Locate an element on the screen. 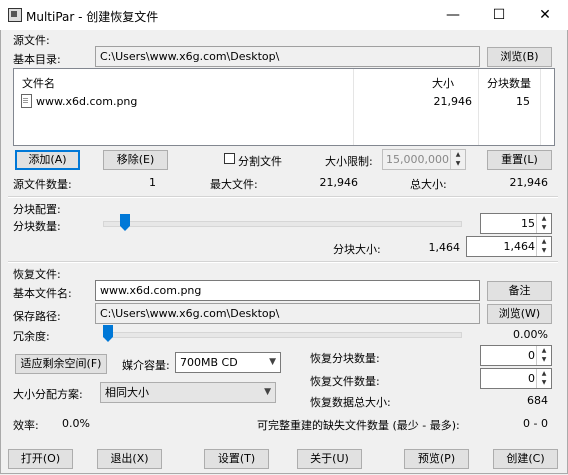  comment-button: 备注 is located at coordinates (519, 291).